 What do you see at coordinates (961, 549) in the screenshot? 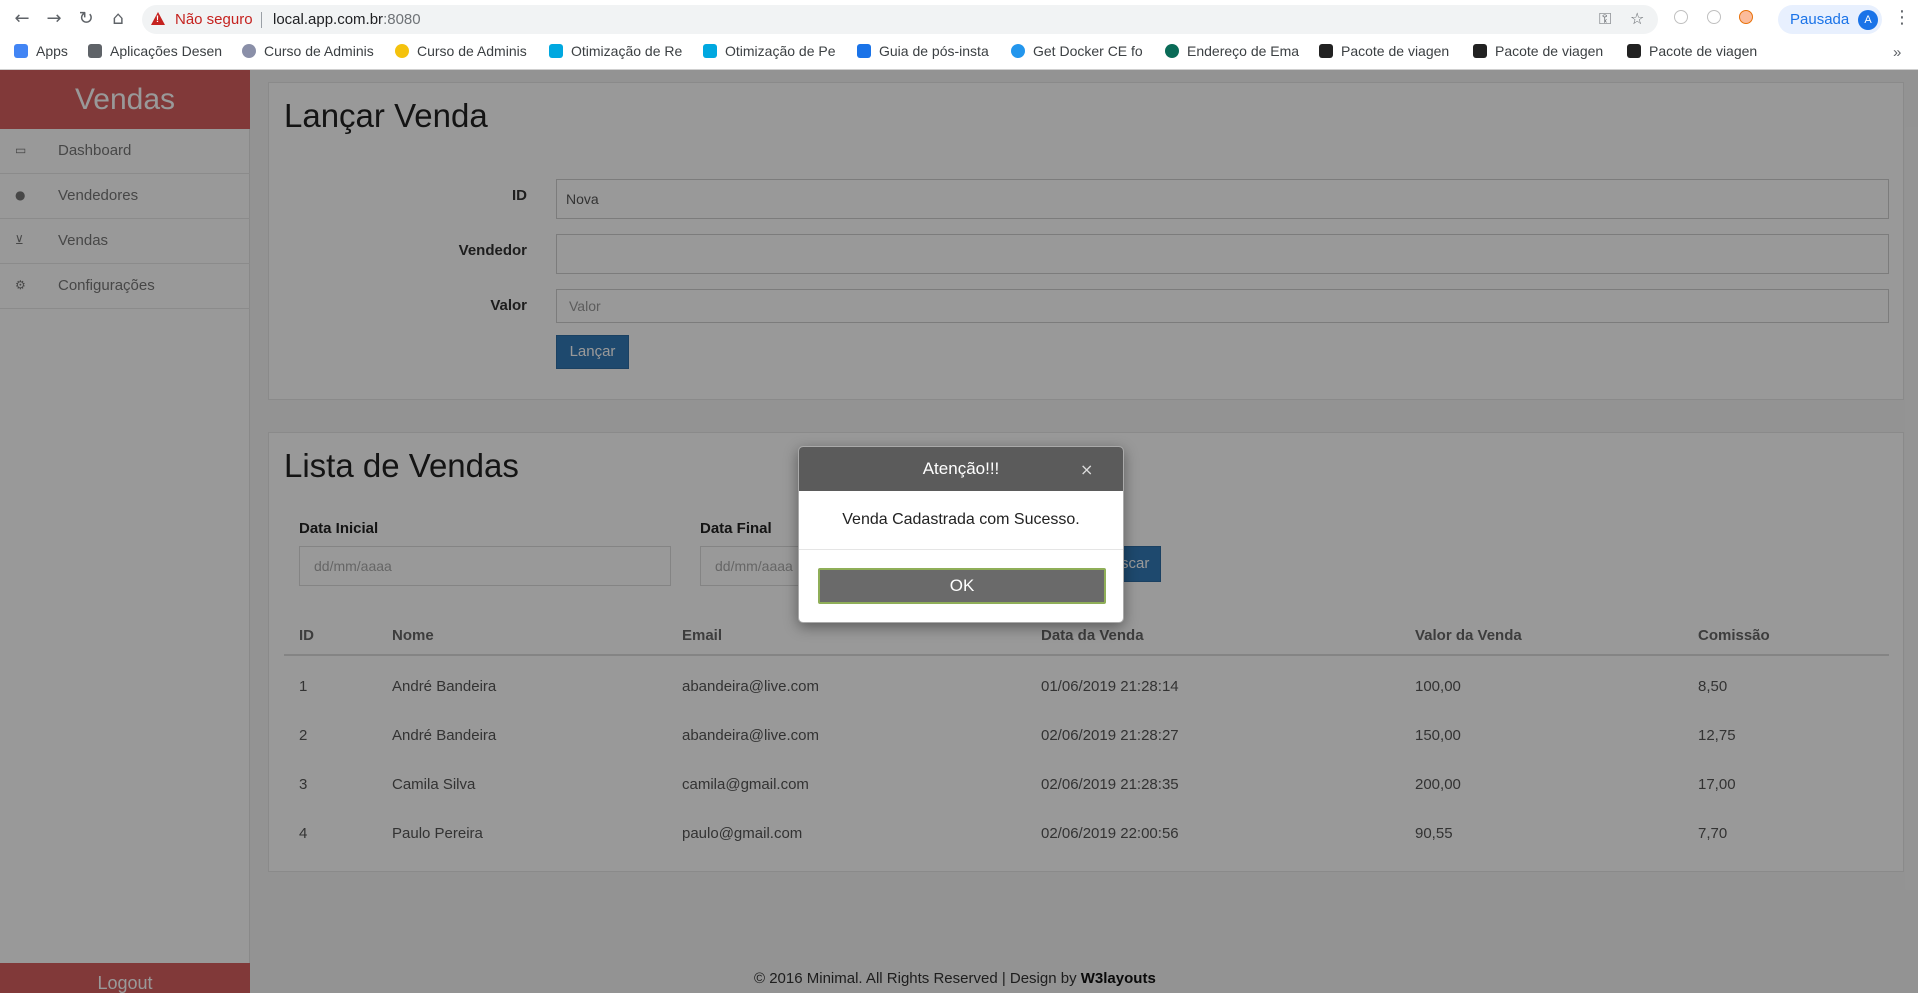
I see `dialog-divider` at bounding box center [961, 549].